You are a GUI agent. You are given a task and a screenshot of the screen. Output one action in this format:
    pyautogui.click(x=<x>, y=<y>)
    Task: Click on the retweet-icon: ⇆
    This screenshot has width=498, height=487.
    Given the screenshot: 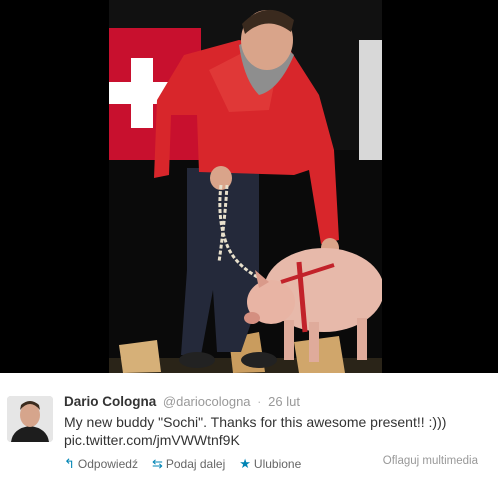 What is the action you would take?
    pyautogui.click(x=157, y=463)
    